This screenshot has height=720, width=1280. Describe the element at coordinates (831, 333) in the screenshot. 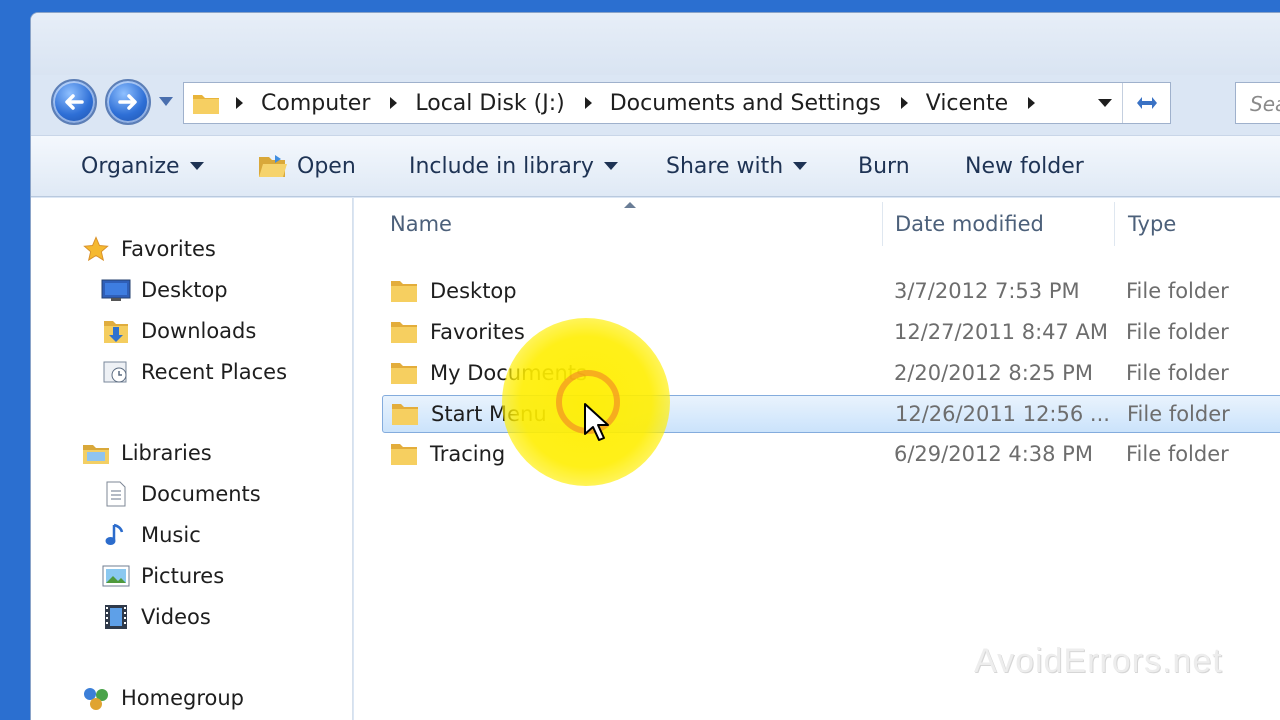

I see `table-row: Favorites 12/27/2011 8:47 AM File folder` at that location.